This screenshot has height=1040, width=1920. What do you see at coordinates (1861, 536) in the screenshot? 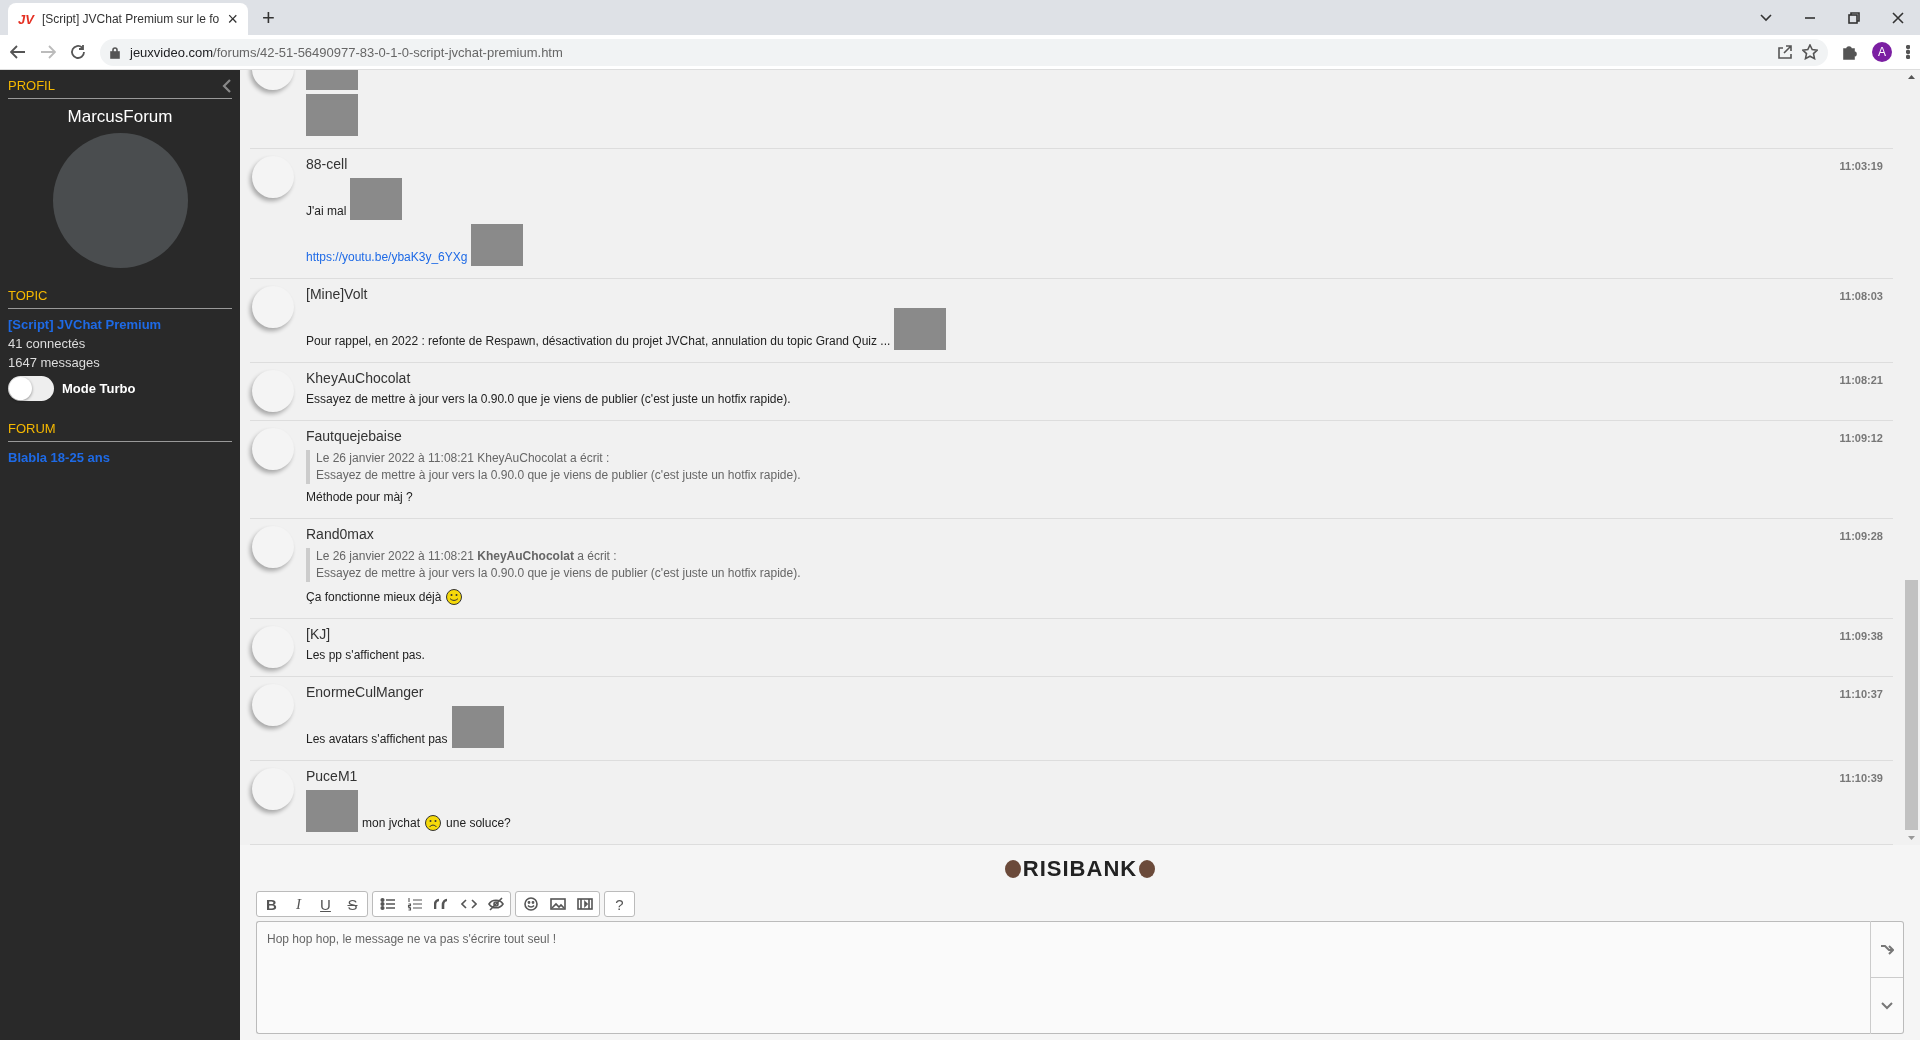
I see `message-time: 11:09:28` at bounding box center [1861, 536].